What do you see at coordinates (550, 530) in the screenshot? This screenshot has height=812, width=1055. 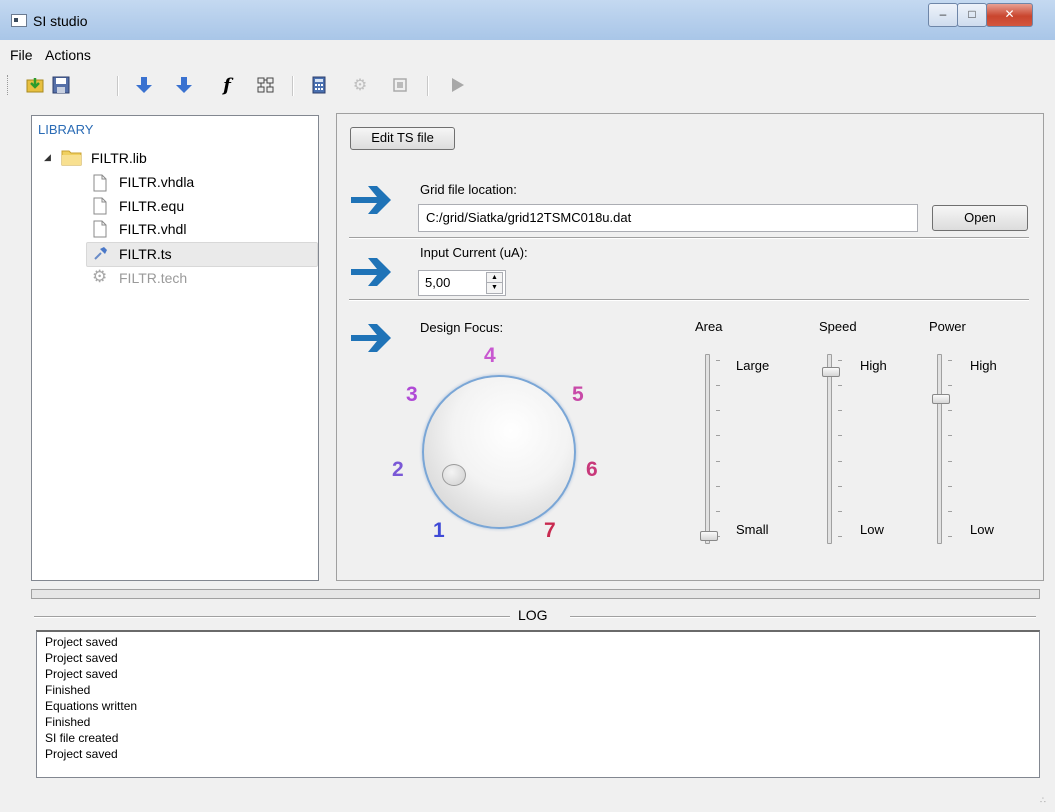 I see `dial-label-7: 7` at bounding box center [550, 530].